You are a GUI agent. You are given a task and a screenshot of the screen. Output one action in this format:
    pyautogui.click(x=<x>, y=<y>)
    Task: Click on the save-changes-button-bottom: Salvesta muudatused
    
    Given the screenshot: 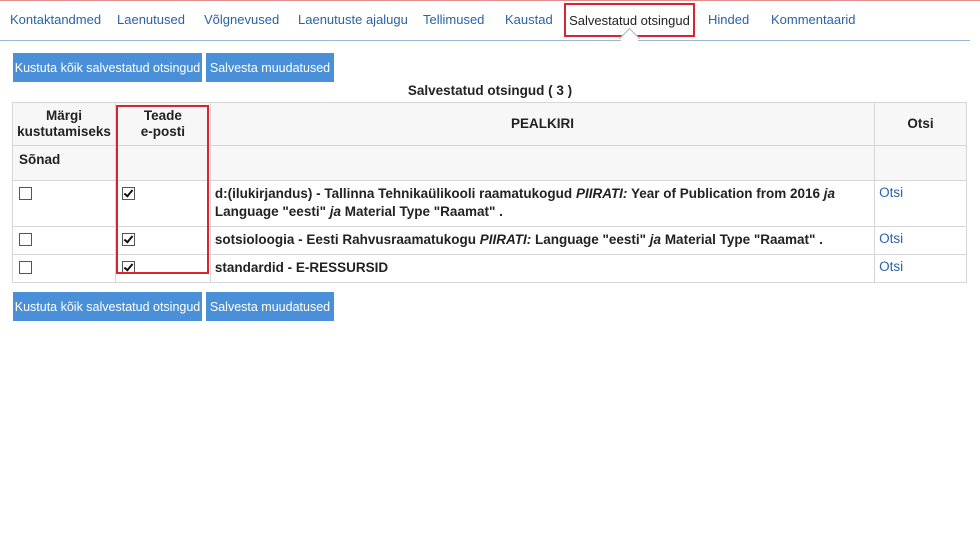 What is the action you would take?
    pyautogui.click(x=270, y=306)
    